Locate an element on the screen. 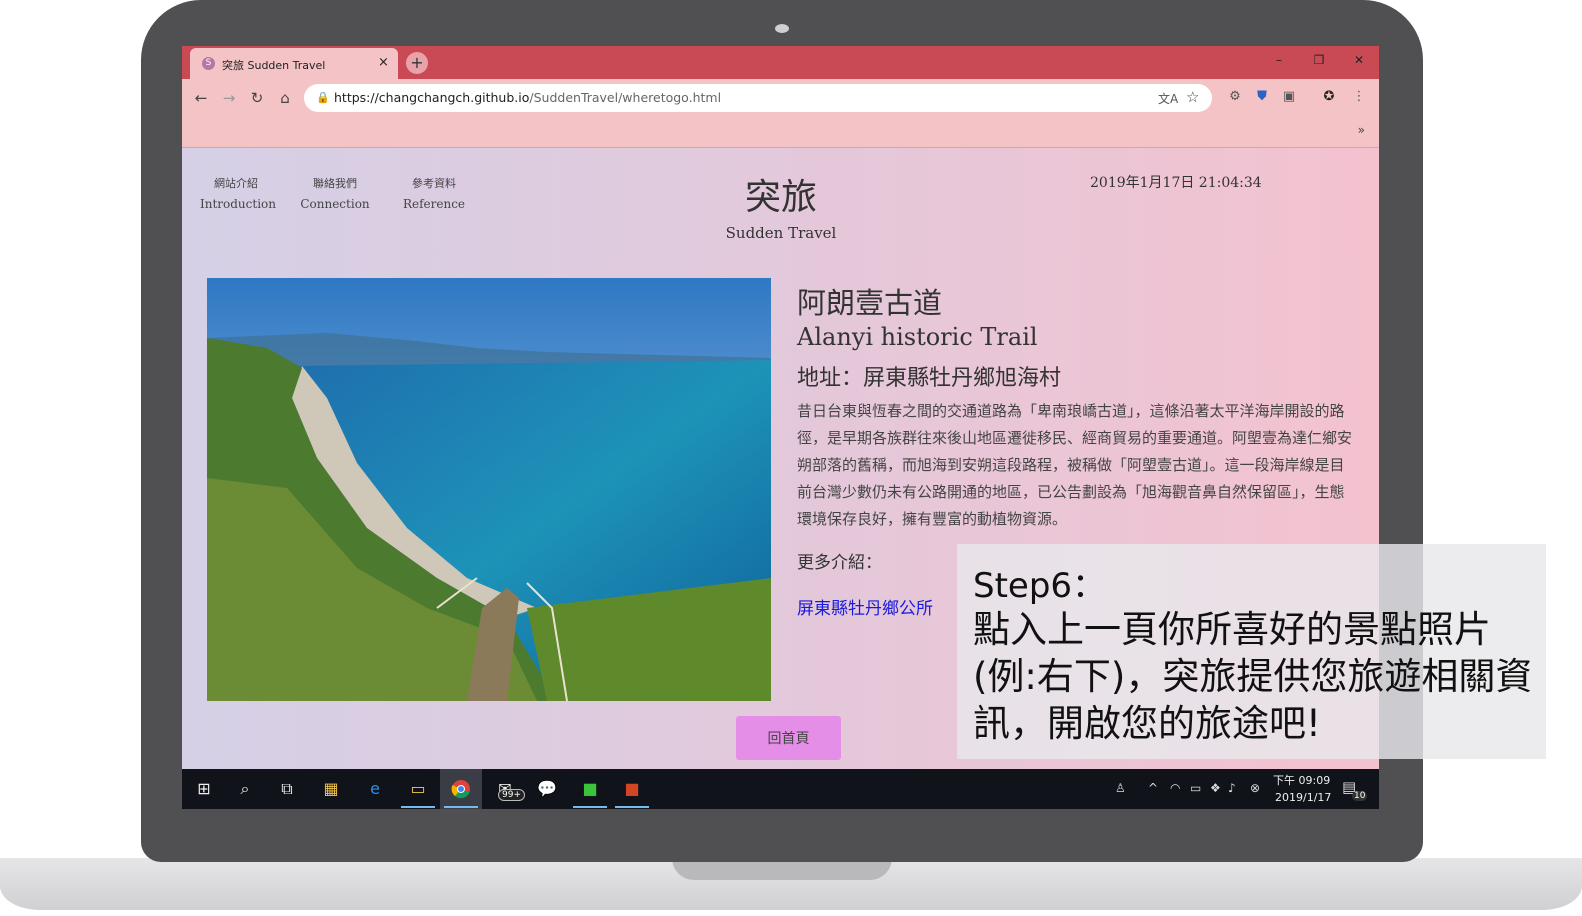  tab-strip: S 突旅 Sudden Travel × + – ❐ ✕ is located at coordinates (780, 62).